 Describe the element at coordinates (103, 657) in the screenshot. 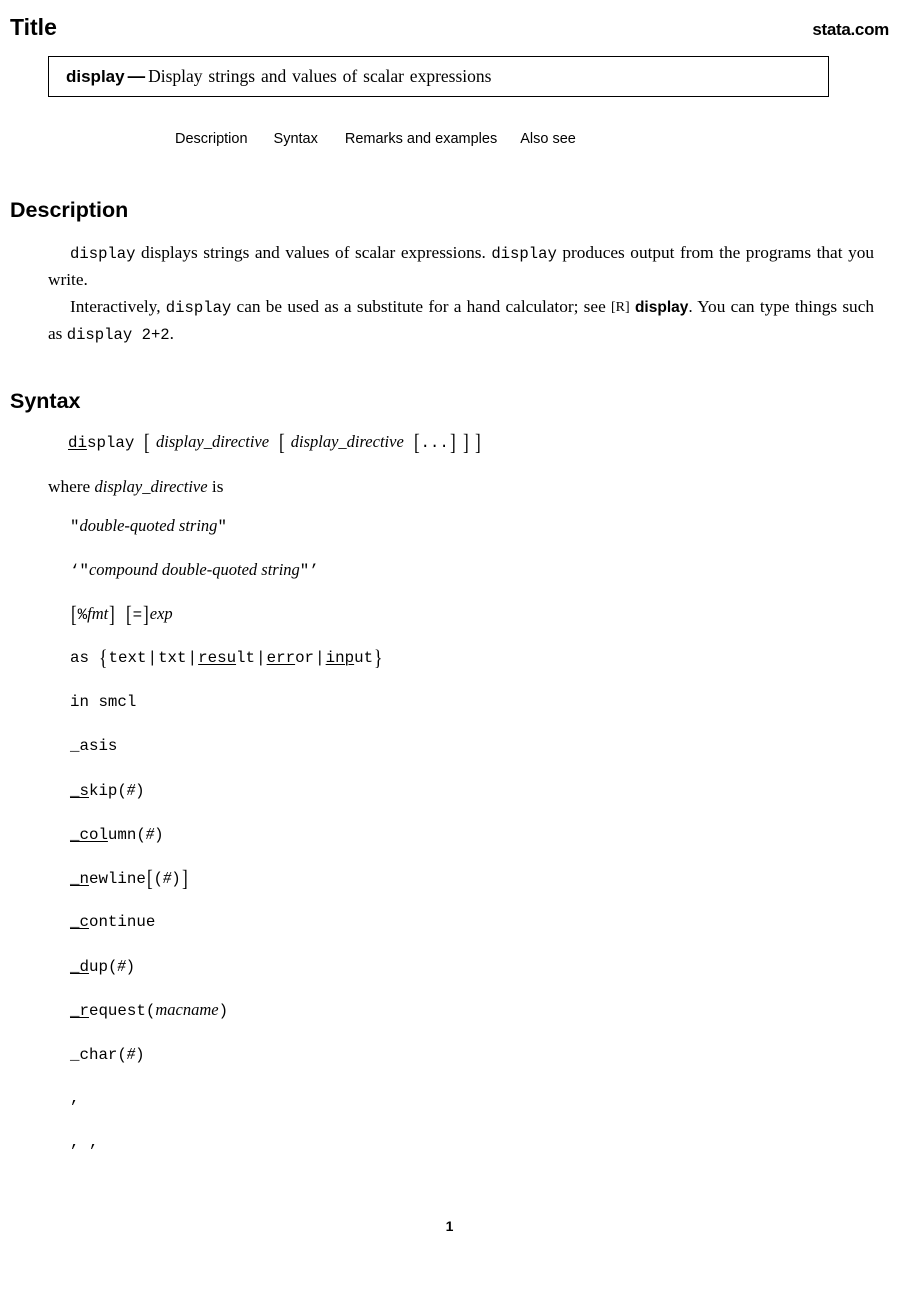

I see `brace-open: {` at that location.